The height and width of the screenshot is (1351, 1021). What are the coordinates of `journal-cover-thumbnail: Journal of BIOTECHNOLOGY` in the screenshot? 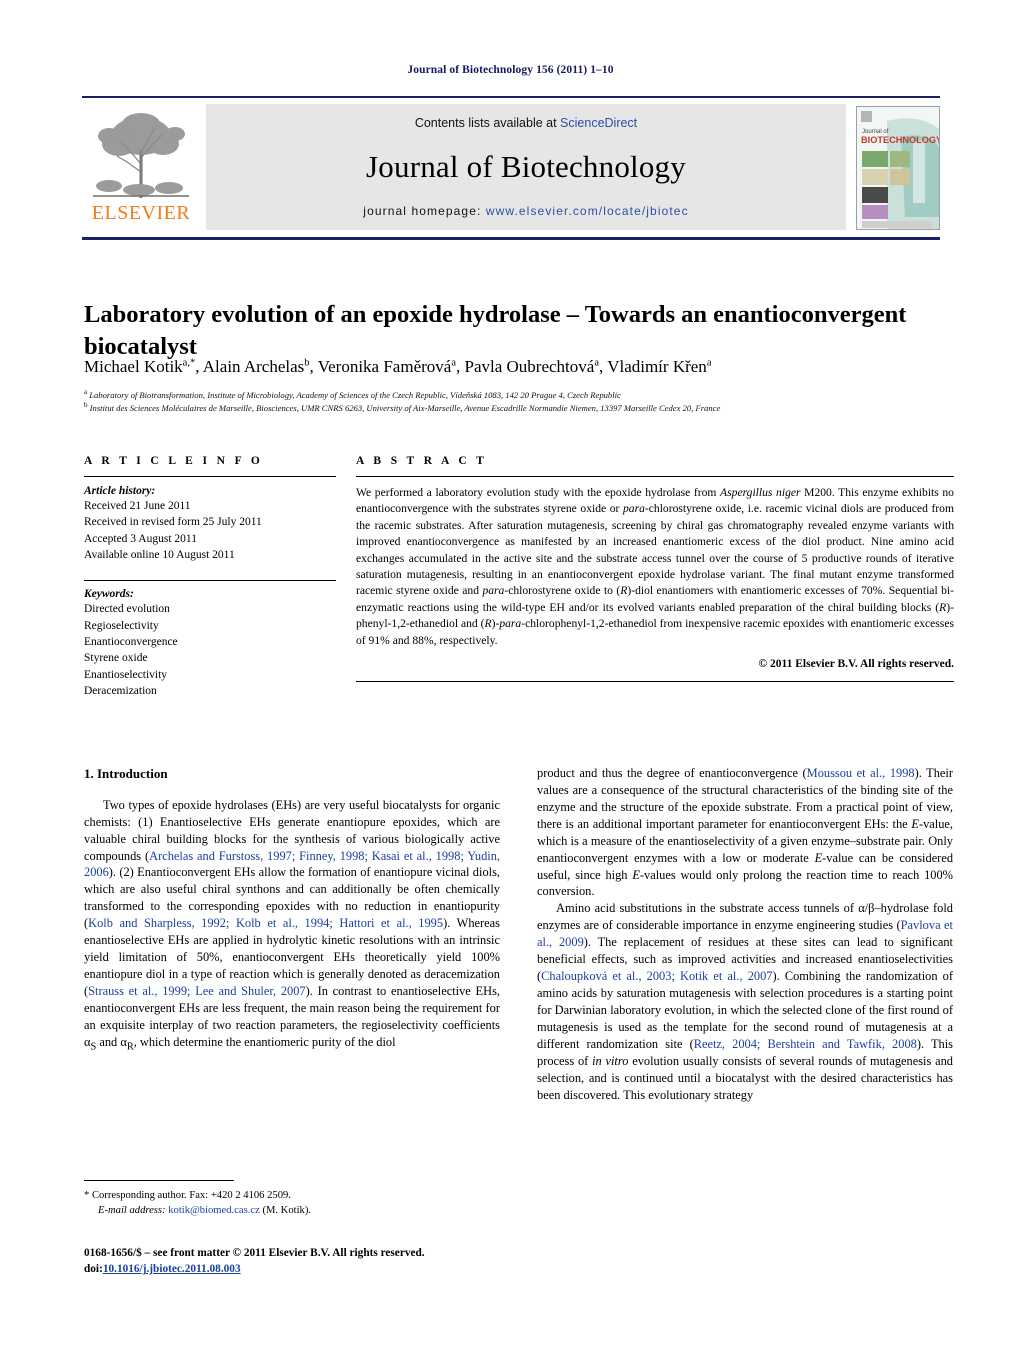 It's located at (898, 168).